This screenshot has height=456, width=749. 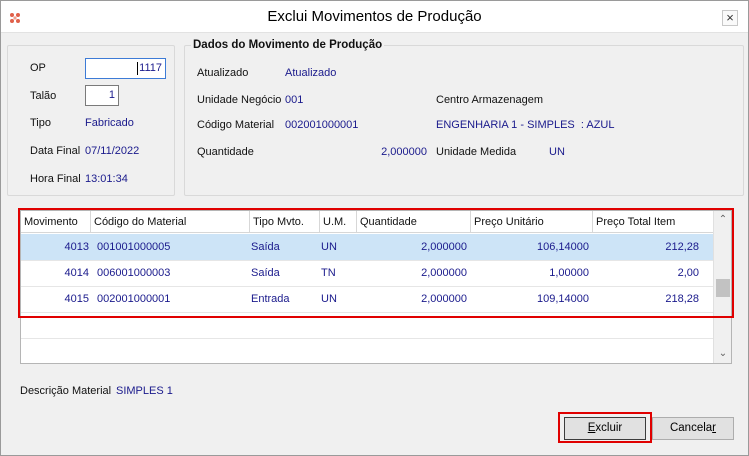 I want to click on cell-preco-total: 212,28, so click(x=682, y=247).